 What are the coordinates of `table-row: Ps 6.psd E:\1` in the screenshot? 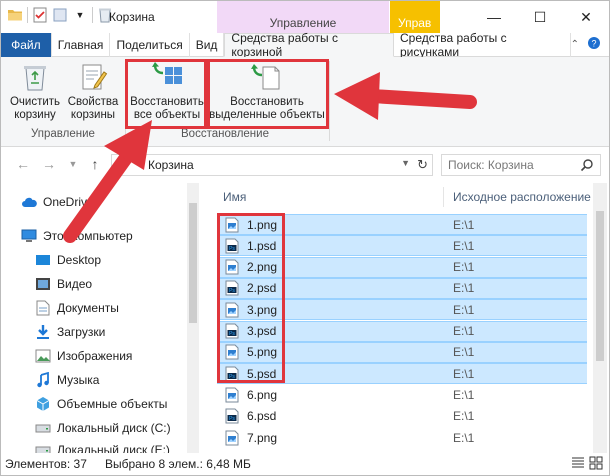 It's located at (402, 416).